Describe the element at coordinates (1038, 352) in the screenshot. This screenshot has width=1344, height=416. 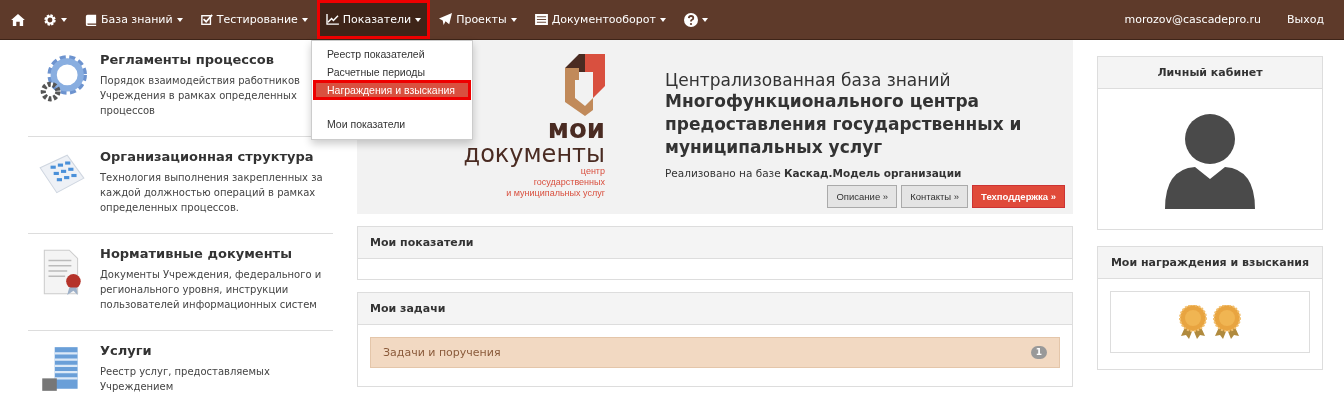
I see `count-badge: 1` at that location.